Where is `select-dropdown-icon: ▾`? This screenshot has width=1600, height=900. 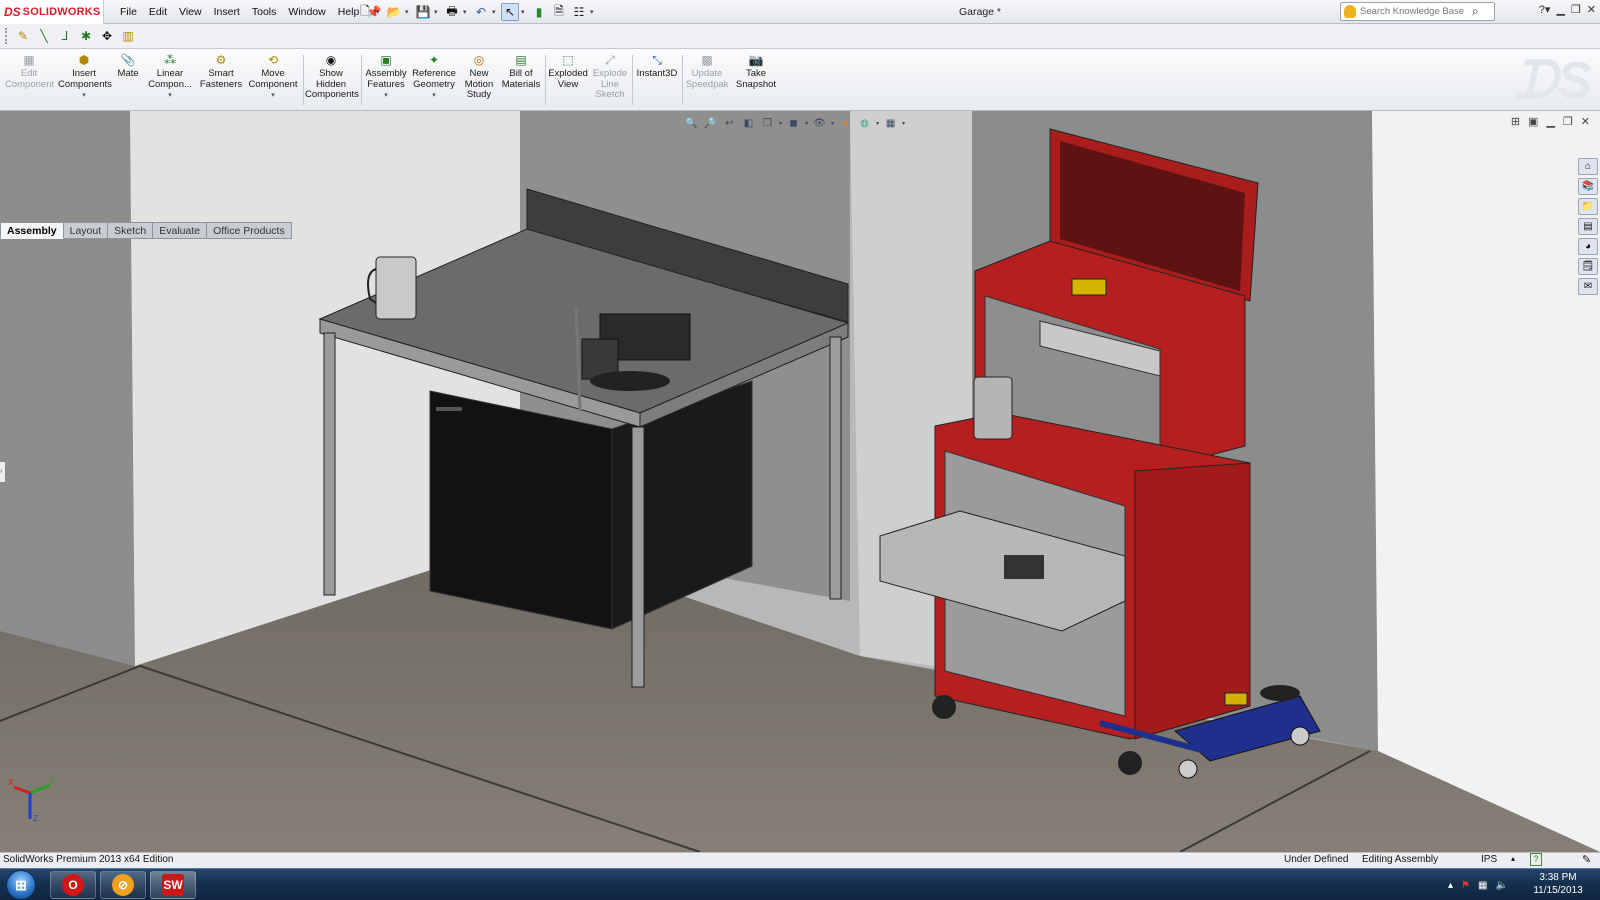
select-dropdown-icon: ▾ is located at coordinates (524, 12).